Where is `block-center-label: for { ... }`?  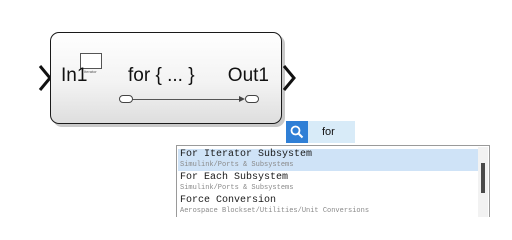
block-center-label: for { ... } is located at coordinates (161, 75).